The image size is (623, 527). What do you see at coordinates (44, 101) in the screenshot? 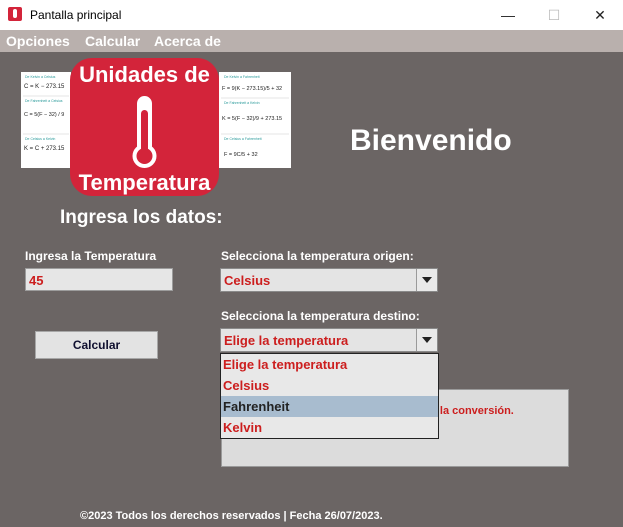
I see `formula-heading: De Fahrenheit a Celsius` at bounding box center [44, 101].